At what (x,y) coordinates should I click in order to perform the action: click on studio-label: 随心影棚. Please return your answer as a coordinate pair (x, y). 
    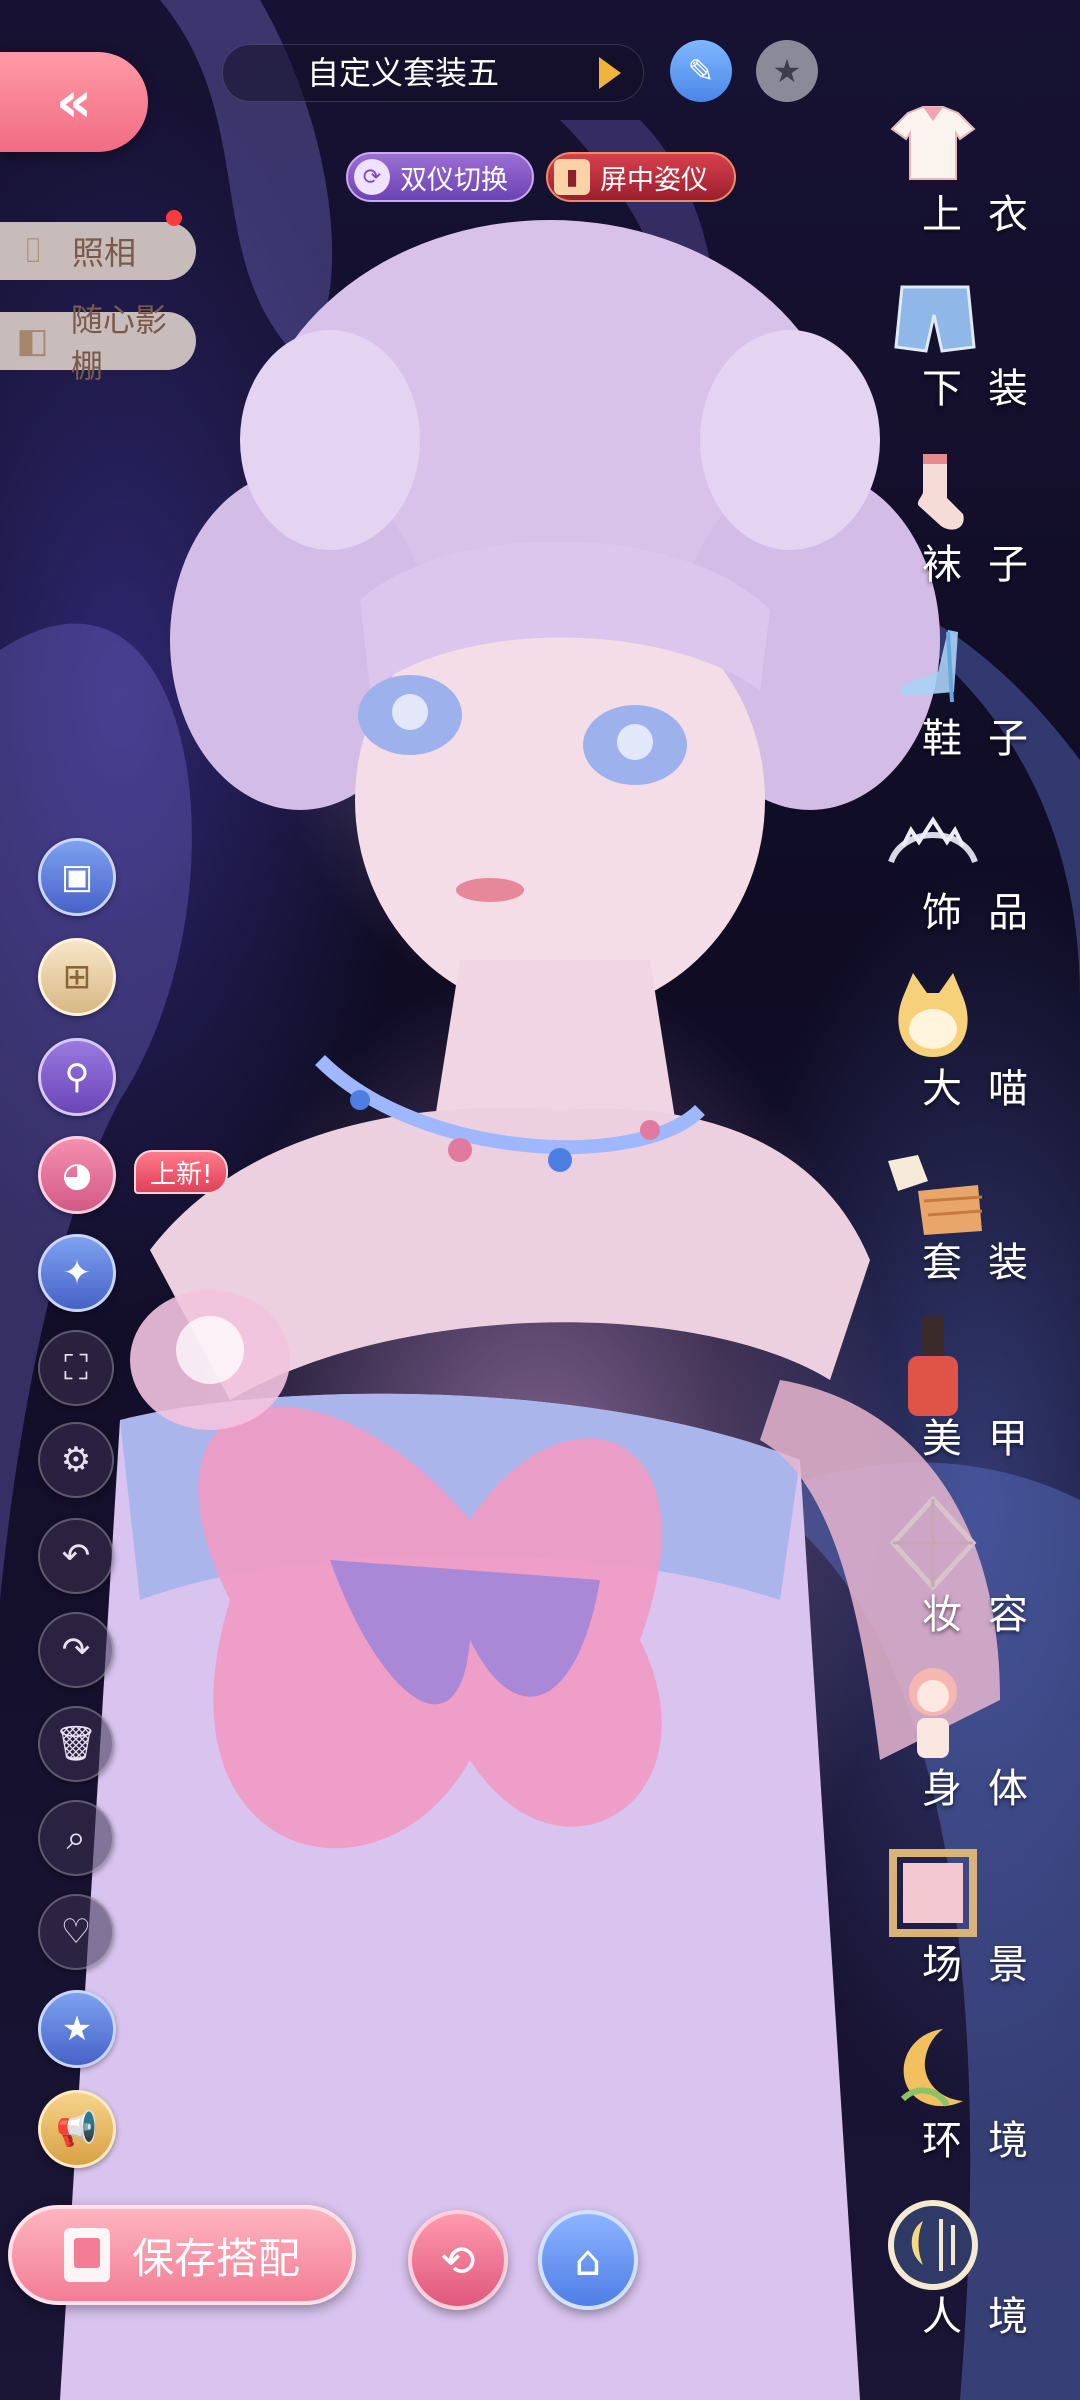
    Looking at the image, I should click on (118, 343).